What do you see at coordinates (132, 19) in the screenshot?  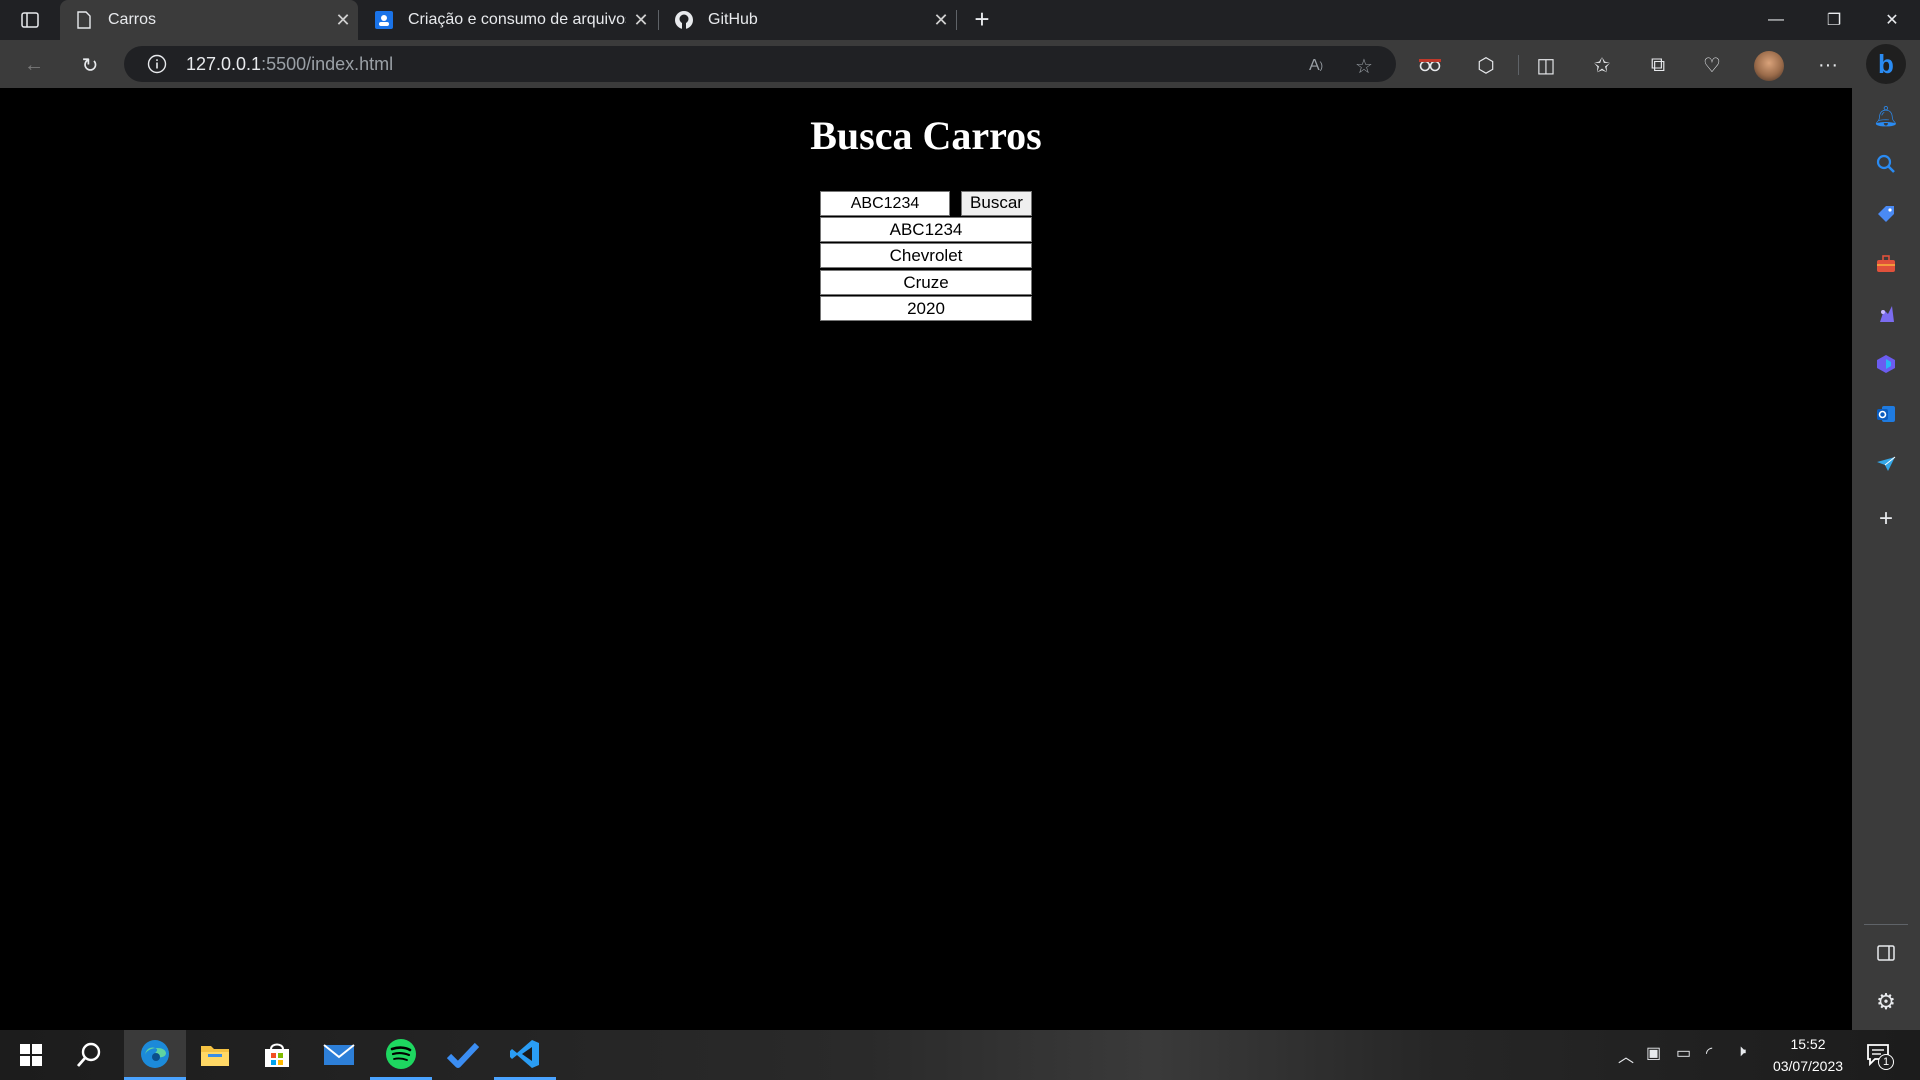 I see `tab-label: Carros` at bounding box center [132, 19].